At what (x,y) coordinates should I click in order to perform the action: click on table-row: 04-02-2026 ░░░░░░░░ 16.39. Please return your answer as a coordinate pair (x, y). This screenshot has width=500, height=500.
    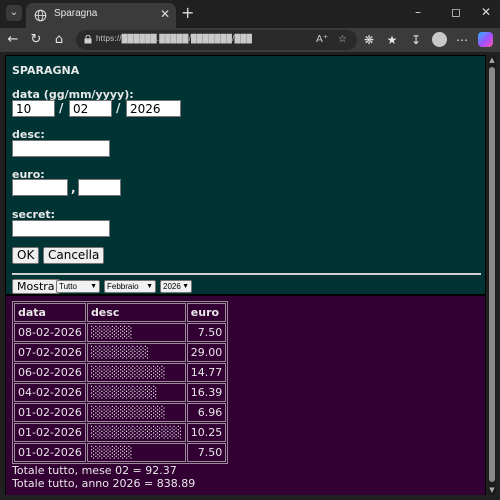
    Looking at the image, I should click on (120, 392).